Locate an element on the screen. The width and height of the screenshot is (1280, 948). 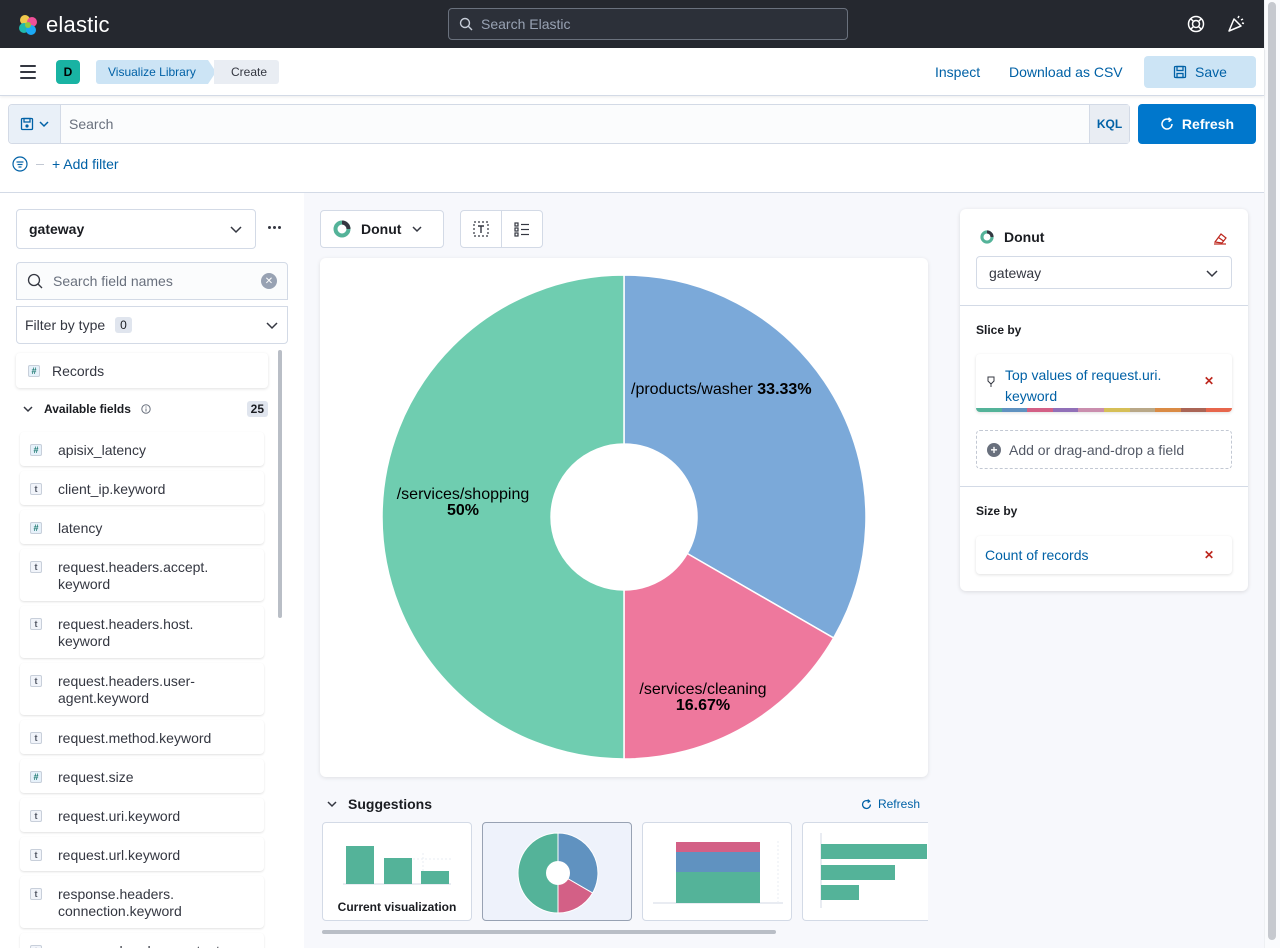
global-search is located at coordinates (648, 24).